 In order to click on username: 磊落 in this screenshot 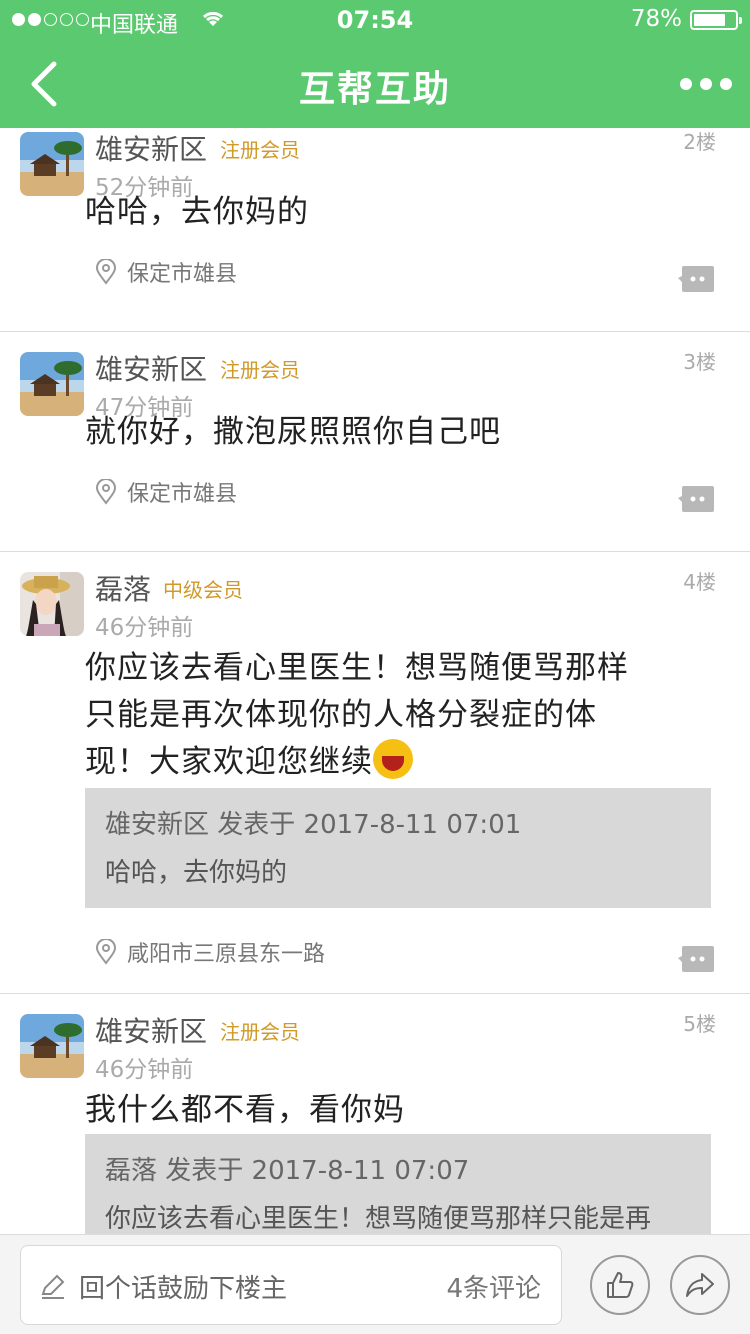, I will do `click(123, 588)`.